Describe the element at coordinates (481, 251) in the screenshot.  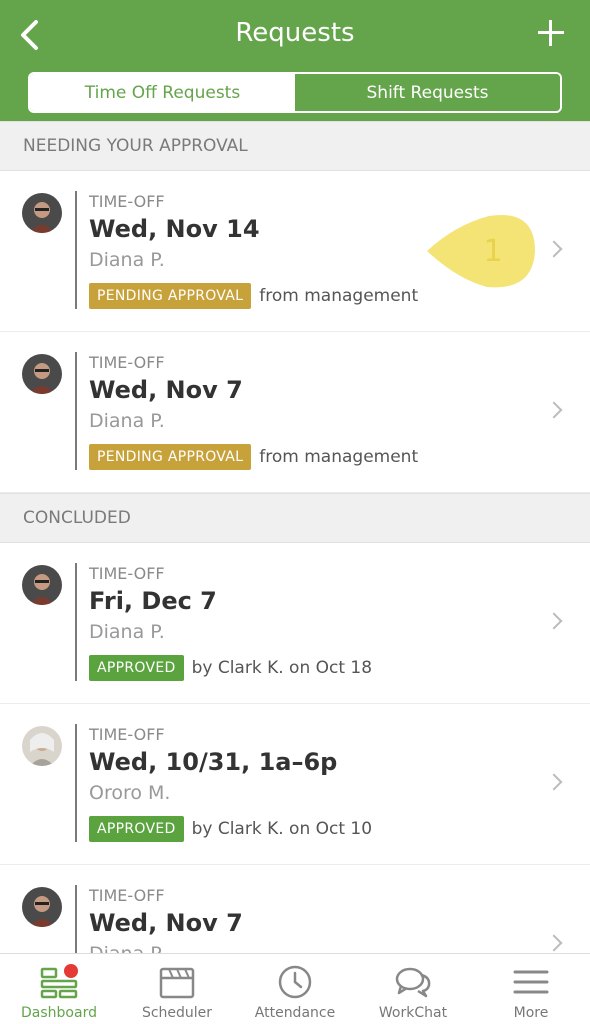
I see `annotation-pin: 1` at that location.